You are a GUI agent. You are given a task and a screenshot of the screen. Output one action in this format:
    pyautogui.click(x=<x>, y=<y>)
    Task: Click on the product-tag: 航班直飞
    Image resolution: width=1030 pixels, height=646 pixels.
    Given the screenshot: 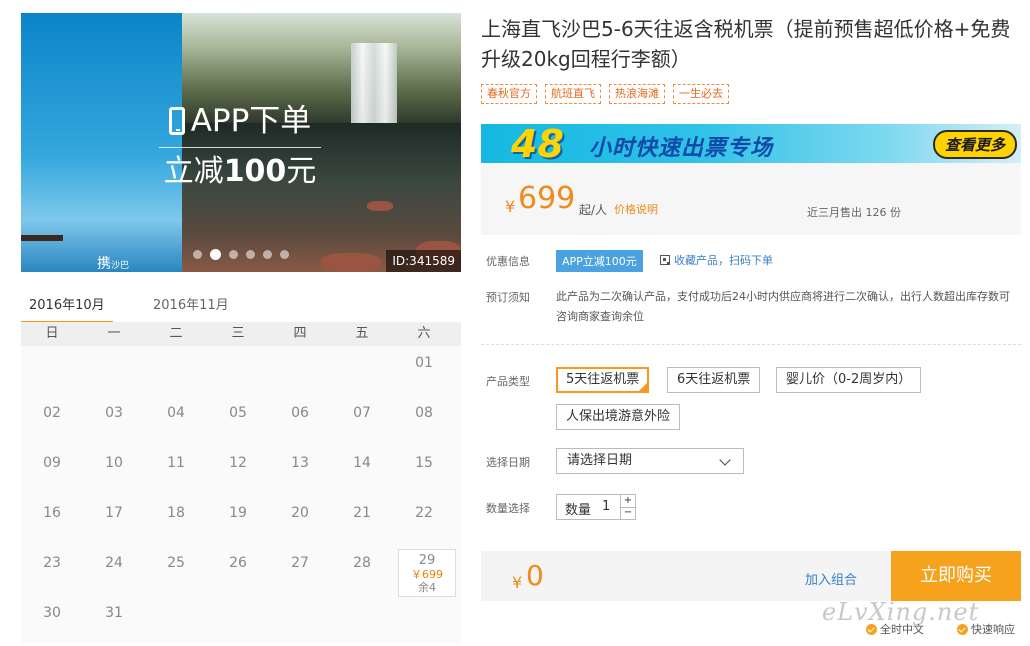 What is the action you would take?
    pyautogui.click(x=573, y=94)
    